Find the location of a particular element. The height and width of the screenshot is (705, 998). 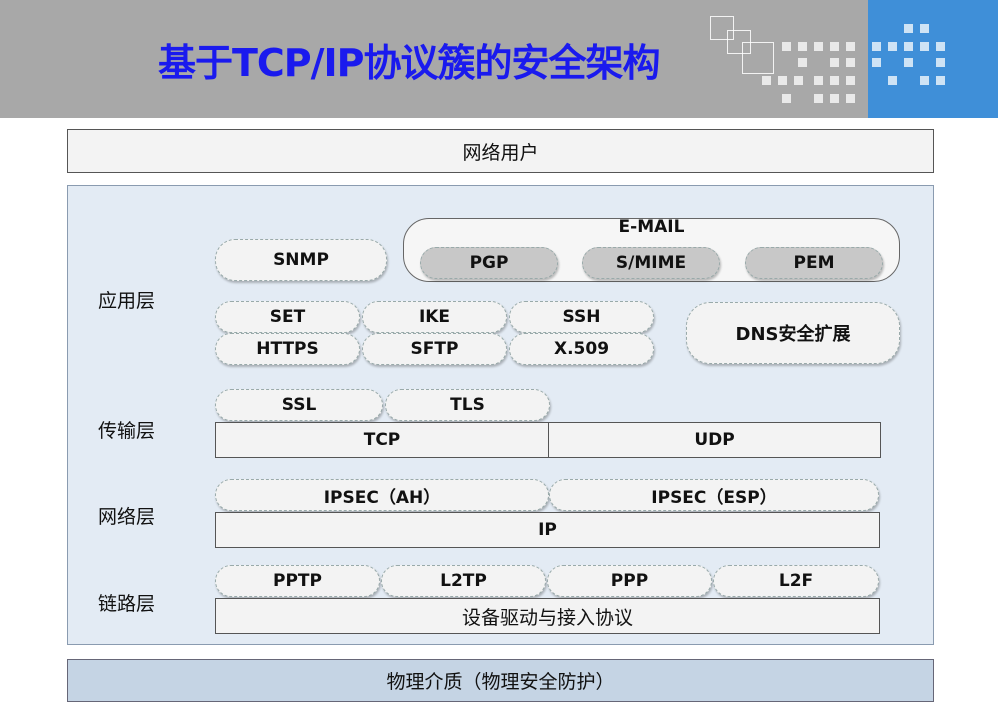

ssl-pill: SSL is located at coordinates (299, 405).